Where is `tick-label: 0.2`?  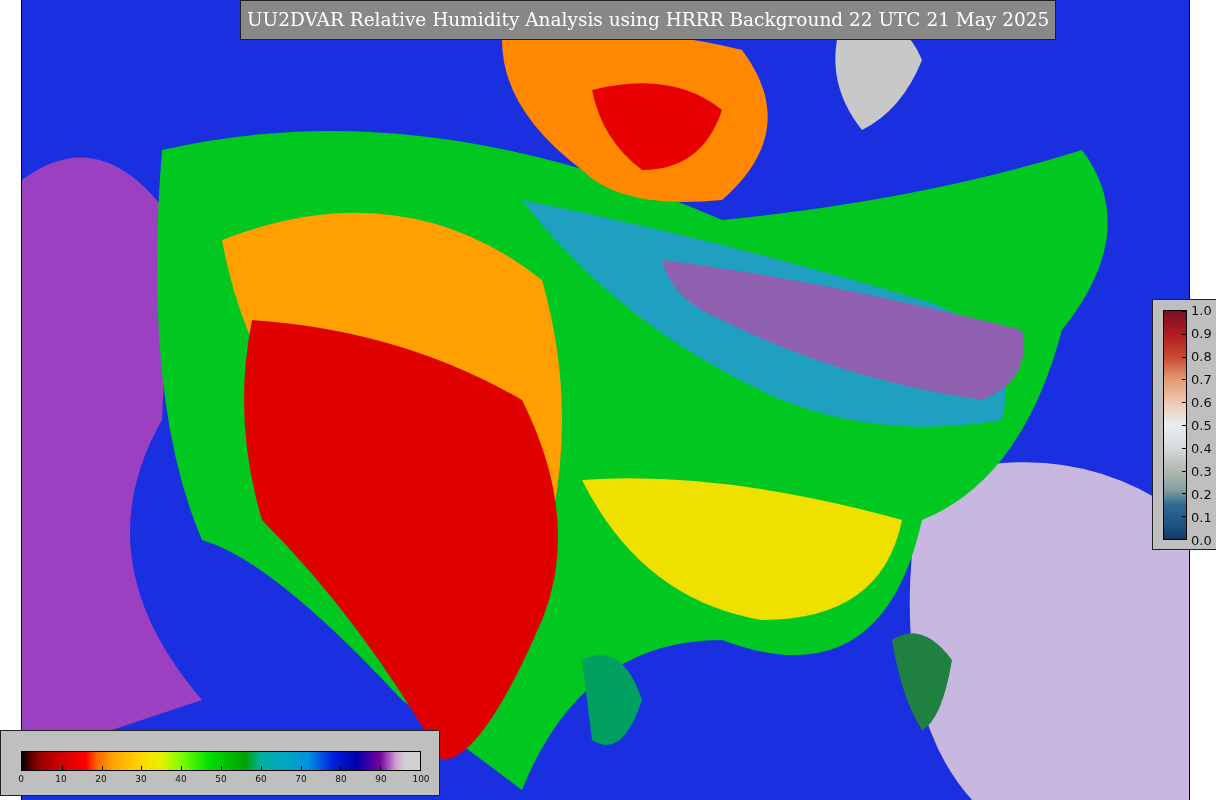
tick-label: 0.2 is located at coordinates (1201, 494).